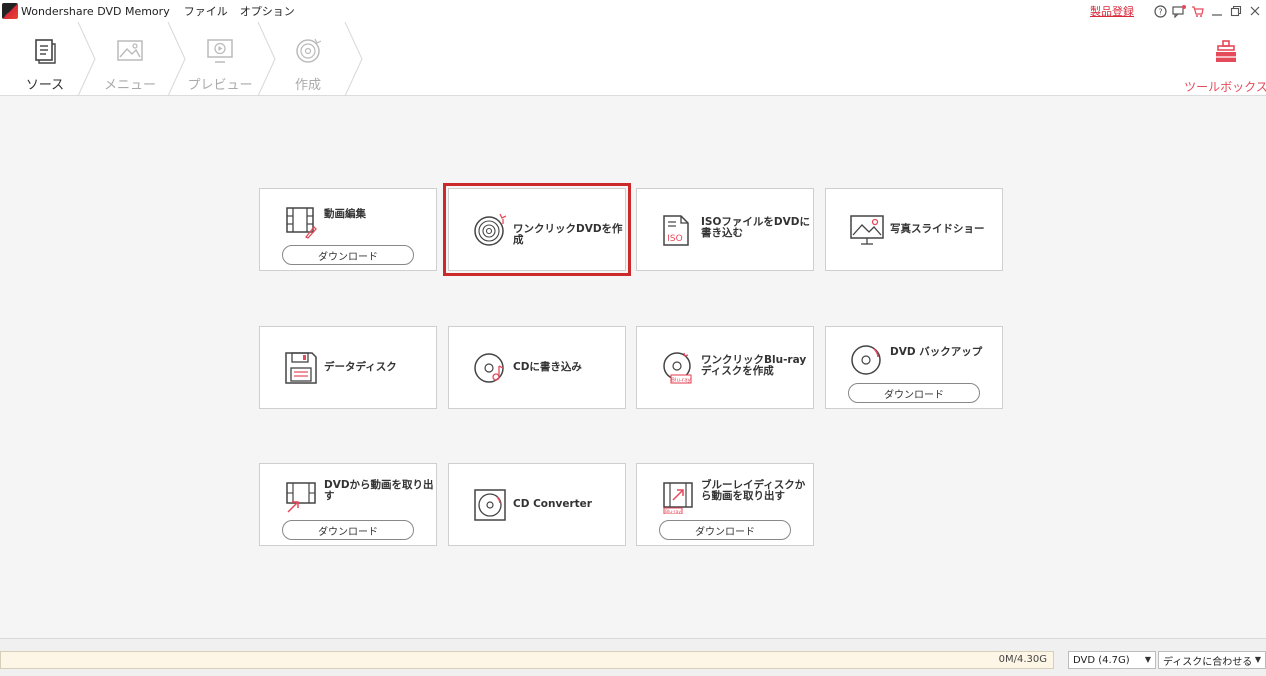 This screenshot has height=676, width=1266. I want to click on card-iso-to-dvd: ISO ISOファイルをDVDに書き込む, so click(725, 229).